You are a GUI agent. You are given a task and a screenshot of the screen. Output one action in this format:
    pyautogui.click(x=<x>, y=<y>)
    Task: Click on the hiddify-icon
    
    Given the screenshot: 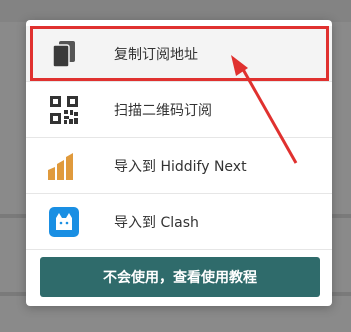 What is the action you would take?
    pyautogui.click(x=64, y=166)
    